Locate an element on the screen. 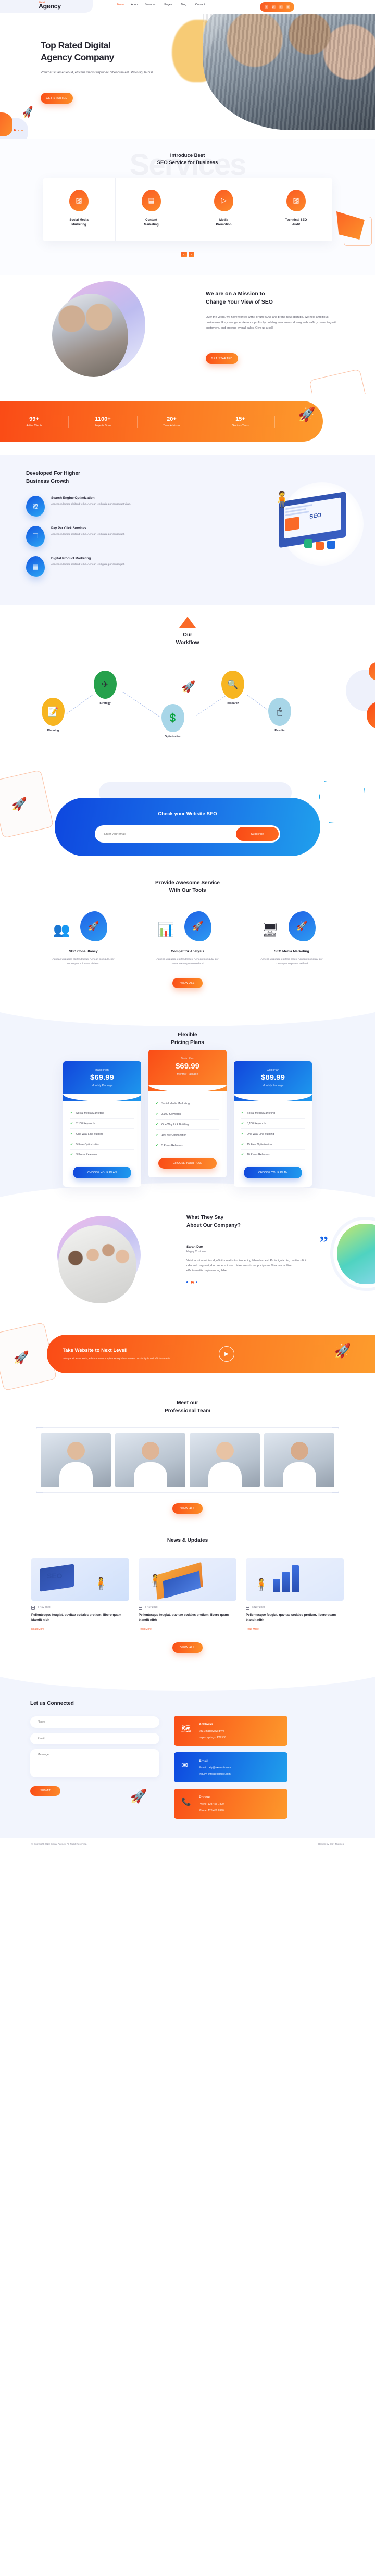 This screenshot has width=375, height=2576. hero-carousel-dots is located at coordinates (18, 130).